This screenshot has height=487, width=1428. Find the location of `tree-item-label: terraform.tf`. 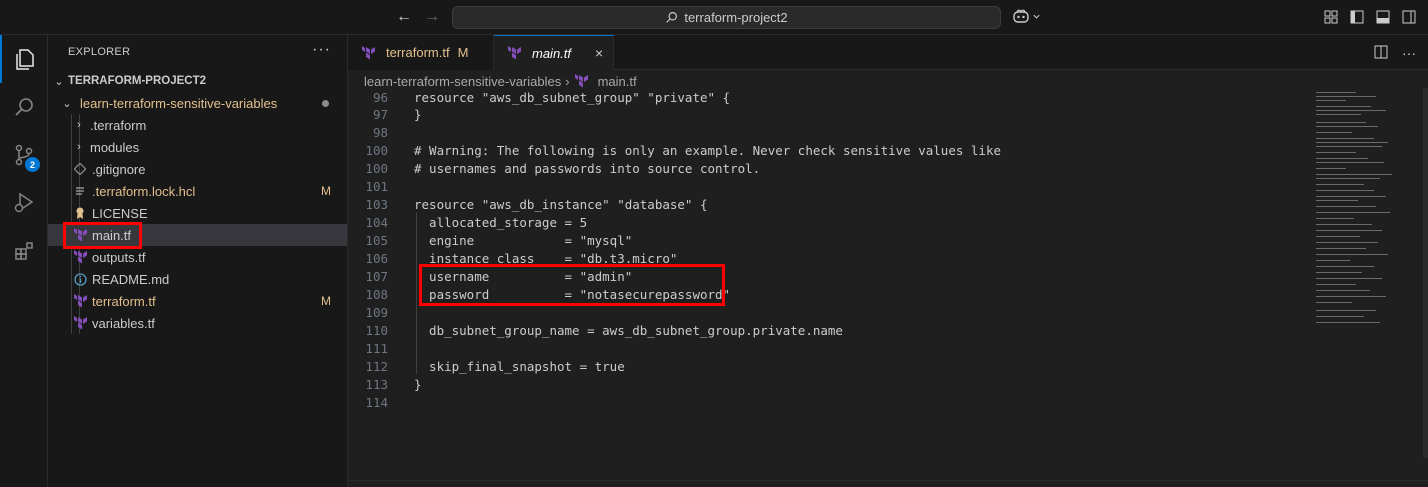

tree-item-label: terraform.tf is located at coordinates (124, 301).